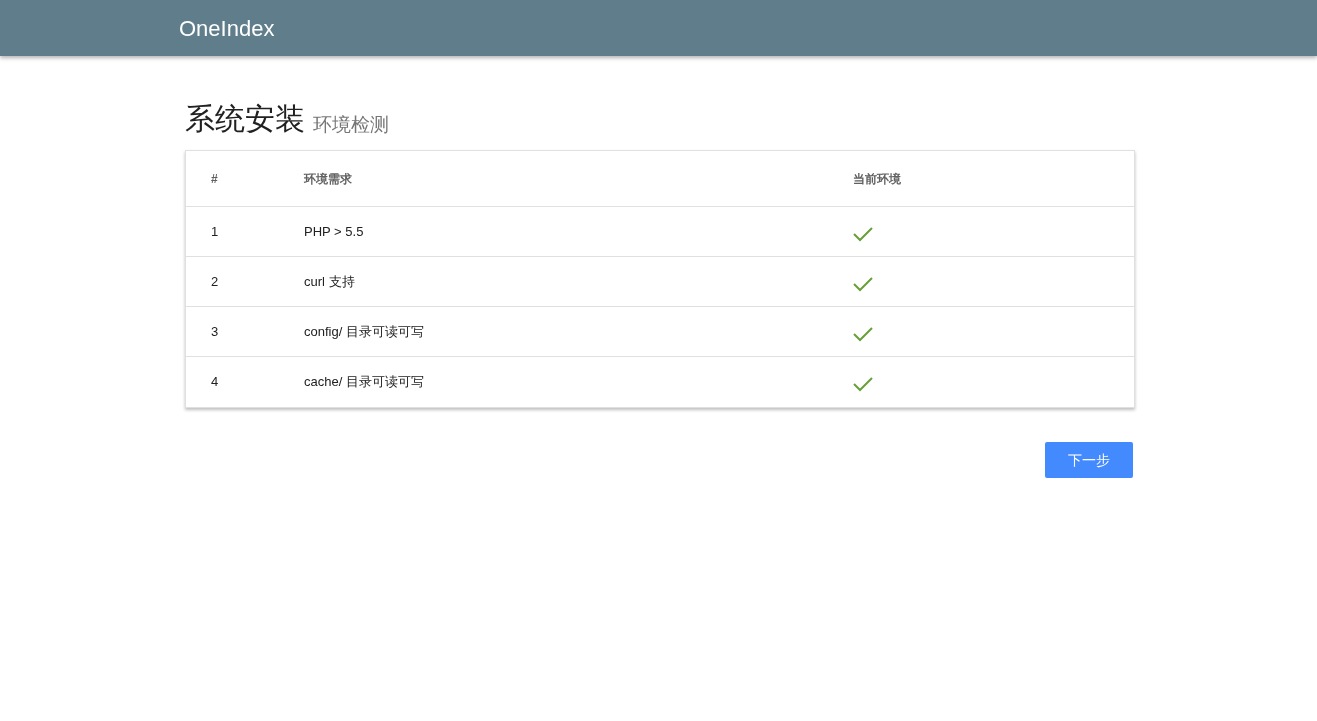  I want to click on row-number: 4, so click(215, 382).